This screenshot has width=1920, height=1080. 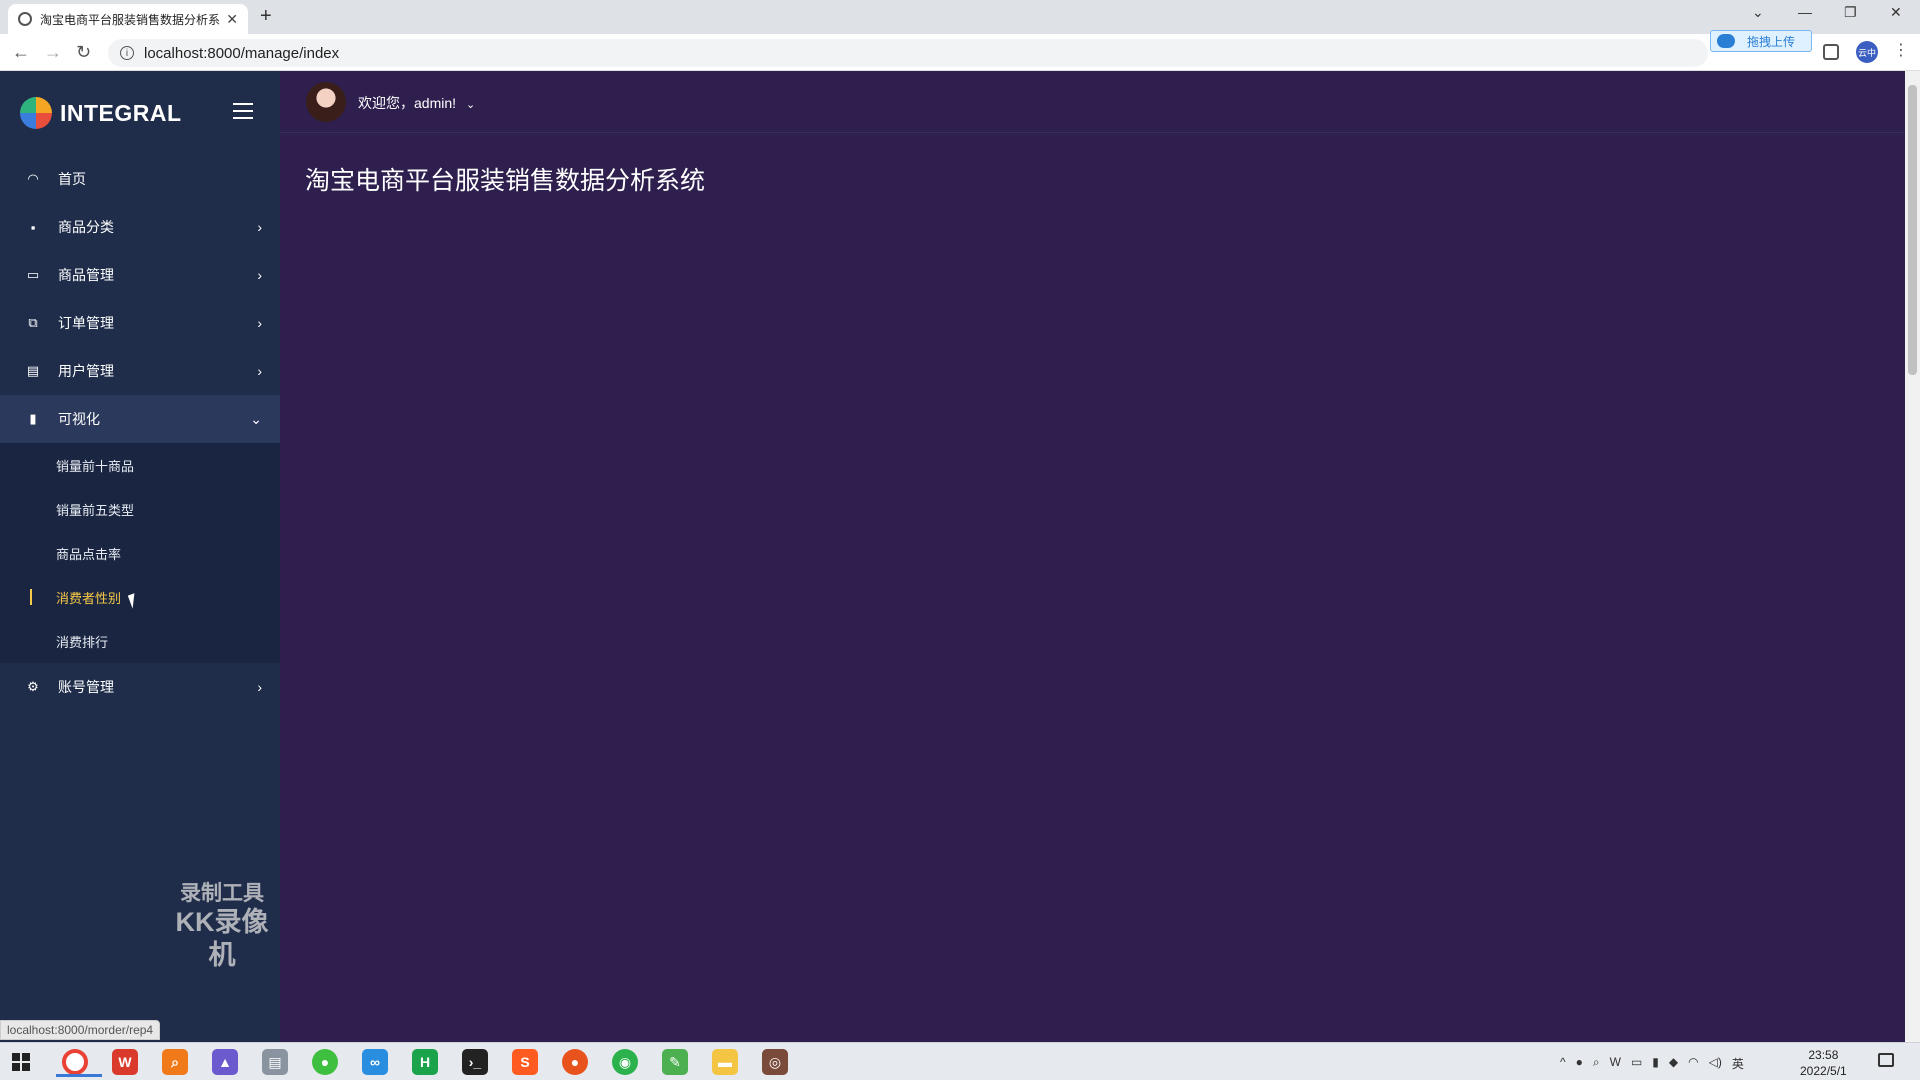 What do you see at coordinates (33, 274) in the screenshot?
I see `window-icon: ▭` at bounding box center [33, 274].